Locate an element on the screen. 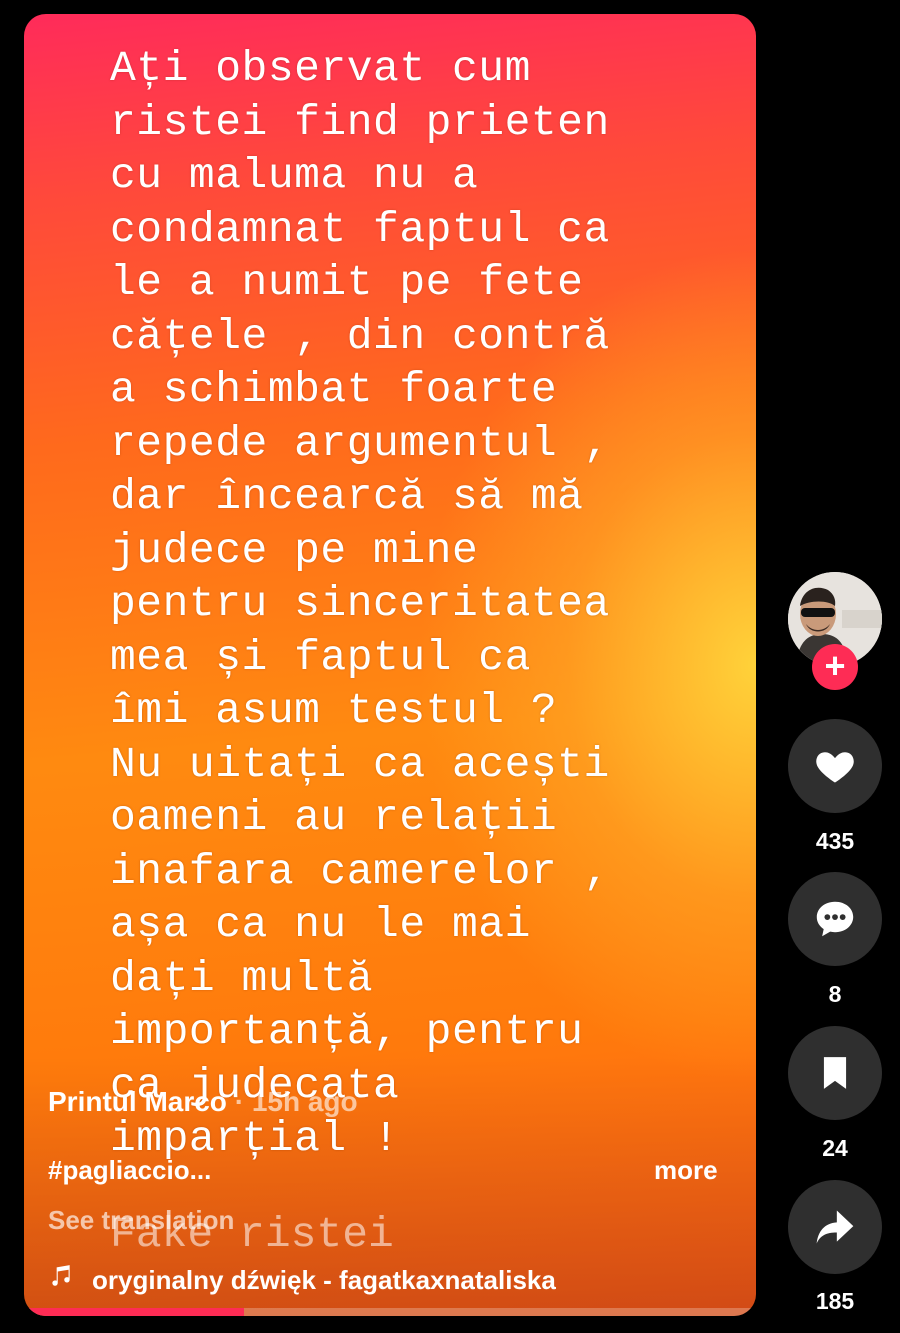  overlay-line: pentru sinceritatea is located at coordinates (360, 603).